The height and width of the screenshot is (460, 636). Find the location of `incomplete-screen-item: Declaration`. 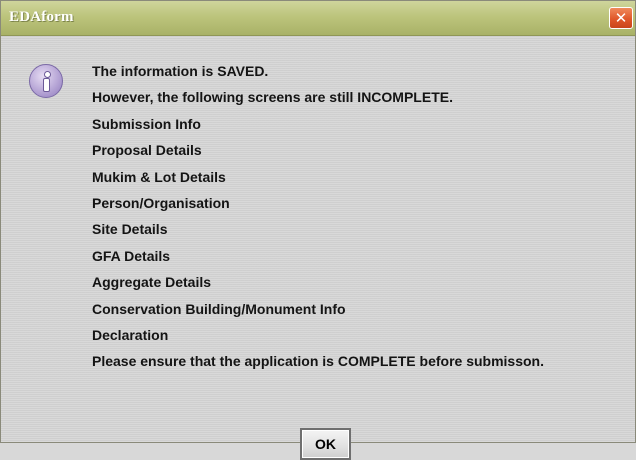

incomplete-screen-item: Declaration is located at coordinates (130, 334).